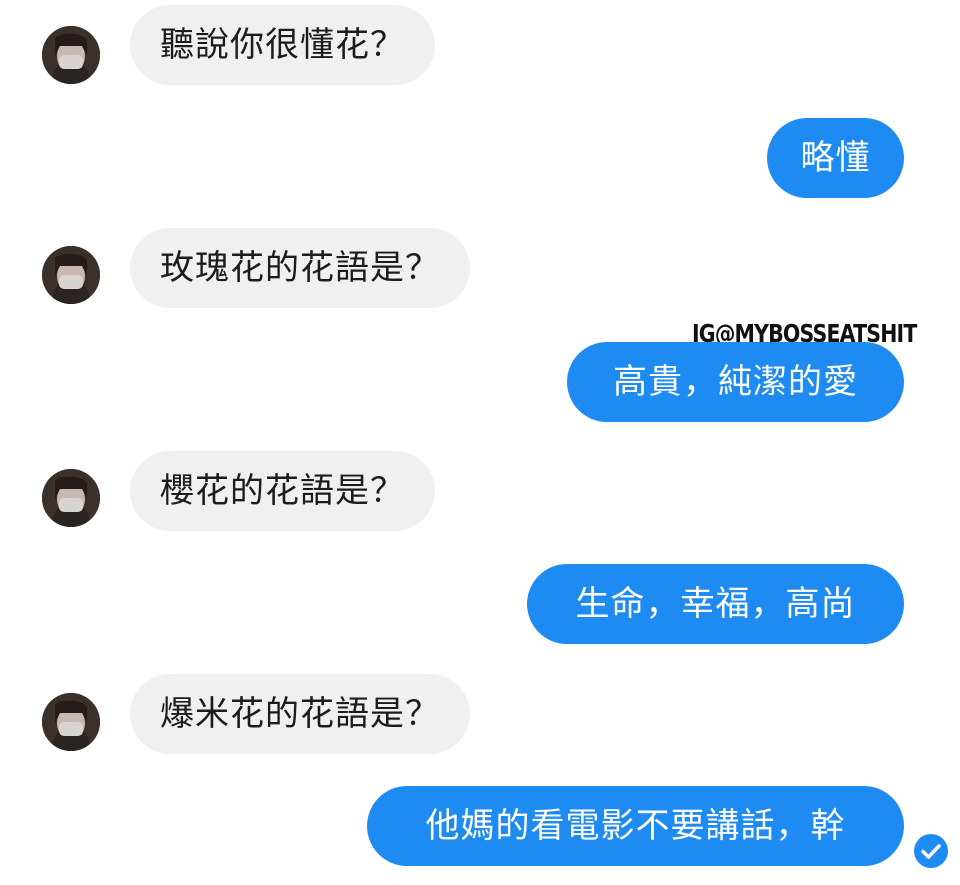 The height and width of the screenshot is (885, 960). I want to click on message-text: 爆米花的花語是？, so click(300, 714).